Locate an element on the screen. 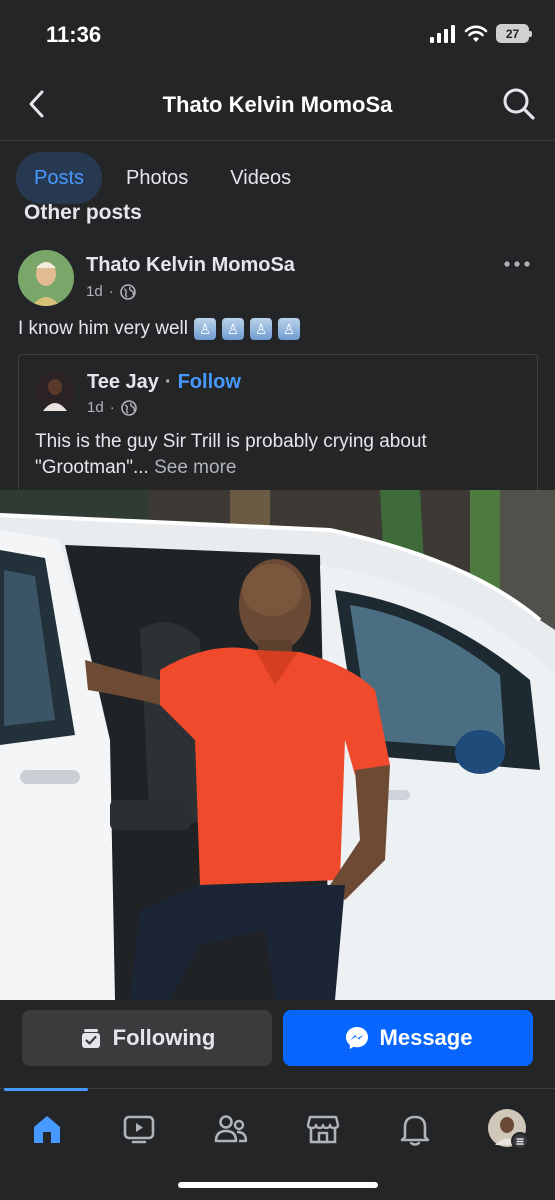  home-indicator is located at coordinates (278, 1185).